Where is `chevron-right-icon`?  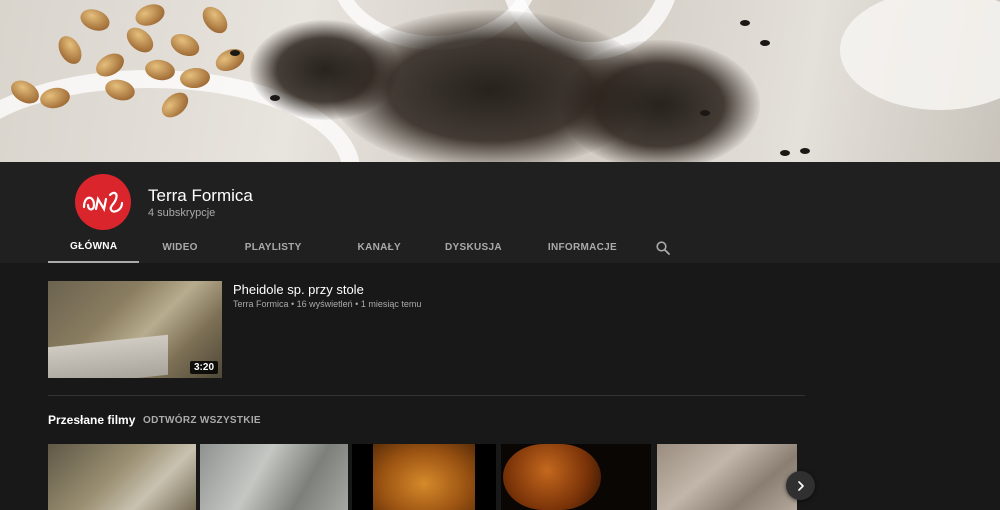 chevron-right-icon is located at coordinates (800, 485).